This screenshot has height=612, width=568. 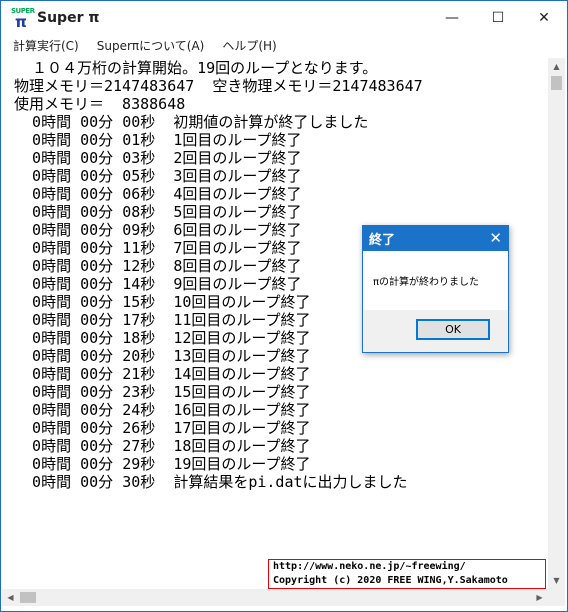 What do you see at coordinates (284, 18) in the screenshot?
I see `title-bar: SUPER π Super π — ☐ ✕` at bounding box center [284, 18].